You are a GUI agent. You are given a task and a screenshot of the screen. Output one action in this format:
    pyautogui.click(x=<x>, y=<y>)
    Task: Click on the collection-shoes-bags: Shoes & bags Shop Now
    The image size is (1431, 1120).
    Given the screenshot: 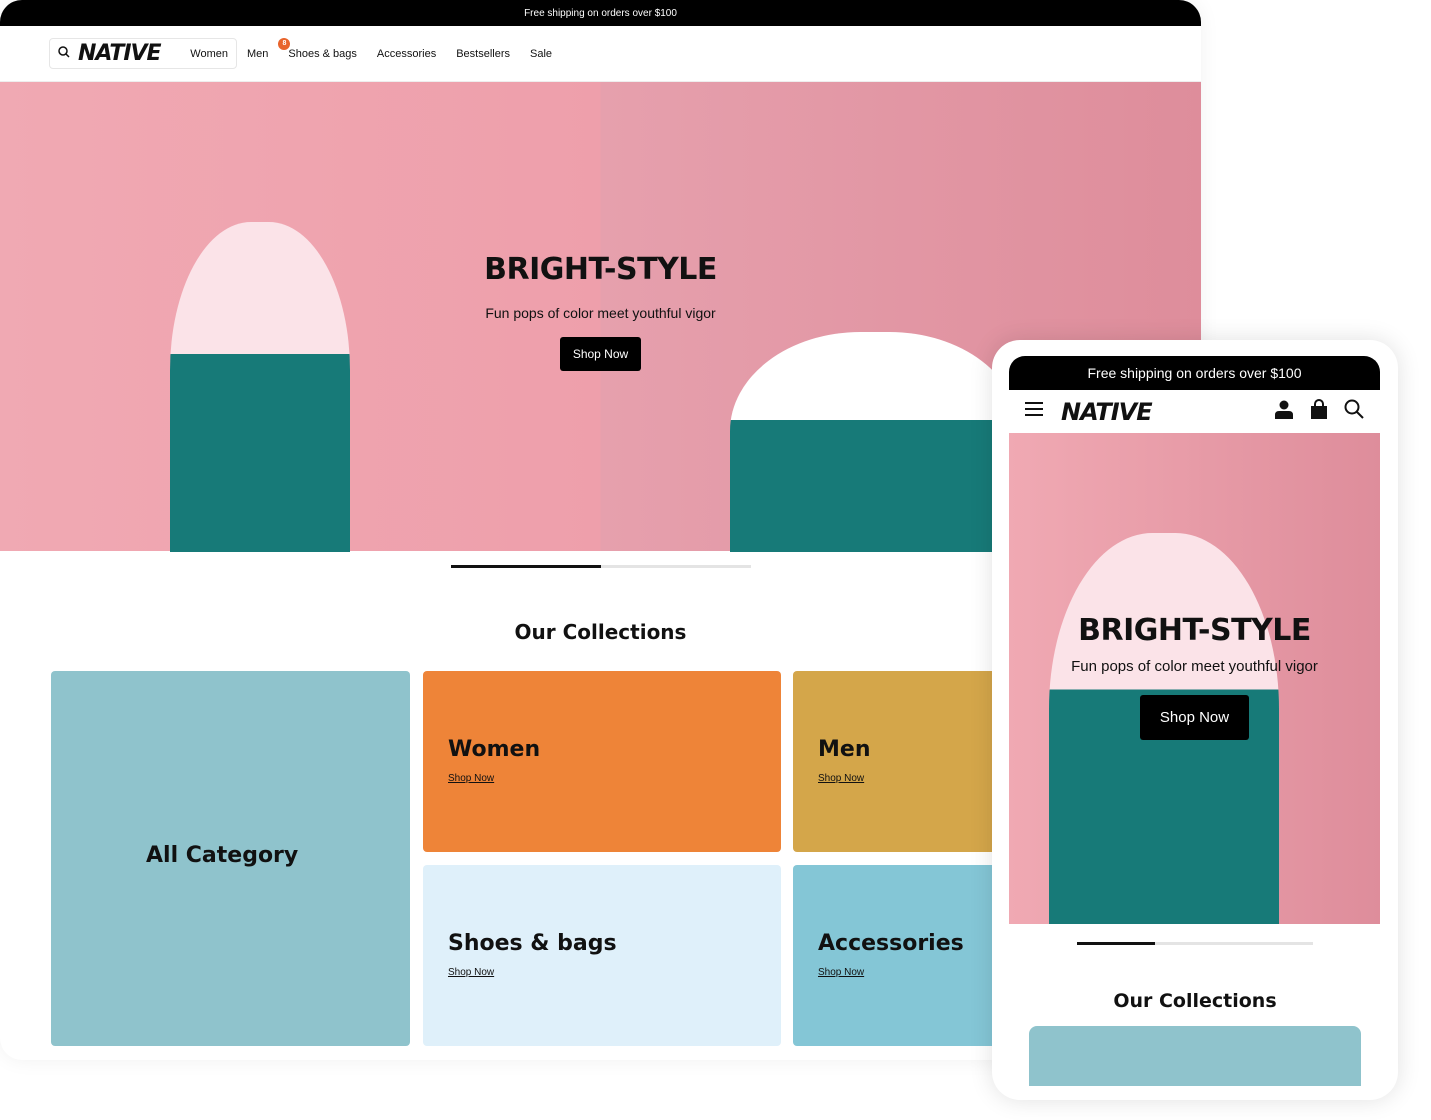 What is the action you would take?
    pyautogui.click(x=602, y=955)
    